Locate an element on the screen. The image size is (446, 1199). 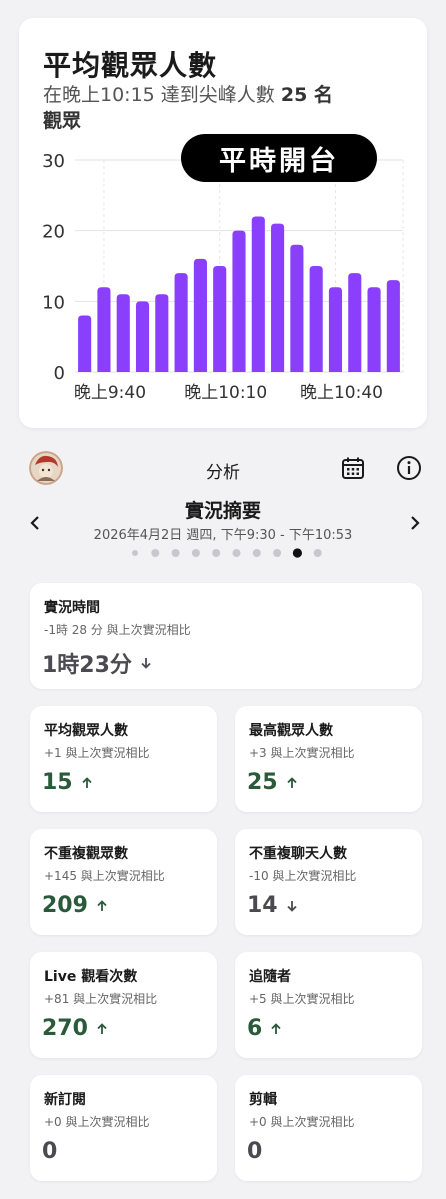
stat-card-peak-viewers: 最高觀眾人數 +3 與上次實況相比 25 is located at coordinates (328, 759).